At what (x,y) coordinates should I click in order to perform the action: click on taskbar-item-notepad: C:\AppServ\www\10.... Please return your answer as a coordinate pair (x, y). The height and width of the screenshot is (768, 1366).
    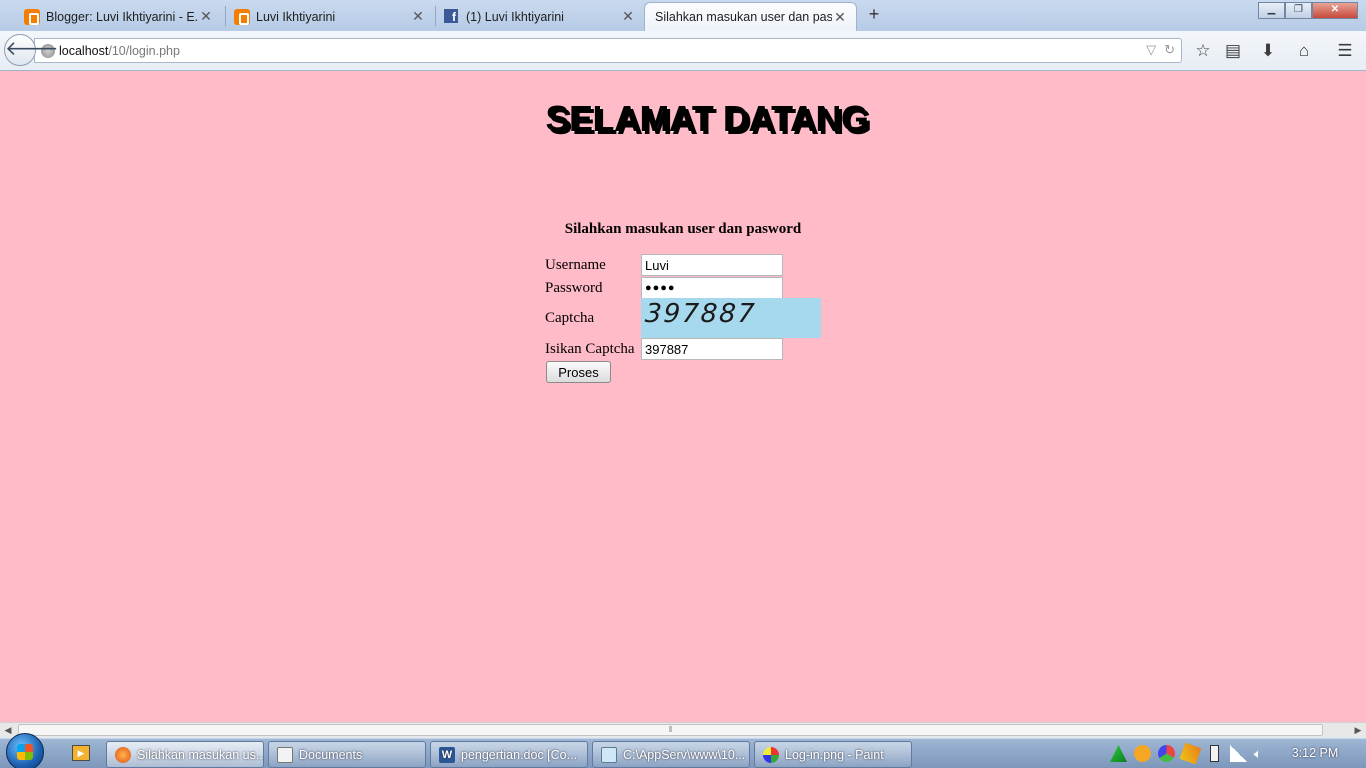
    Looking at the image, I should click on (671, 754).